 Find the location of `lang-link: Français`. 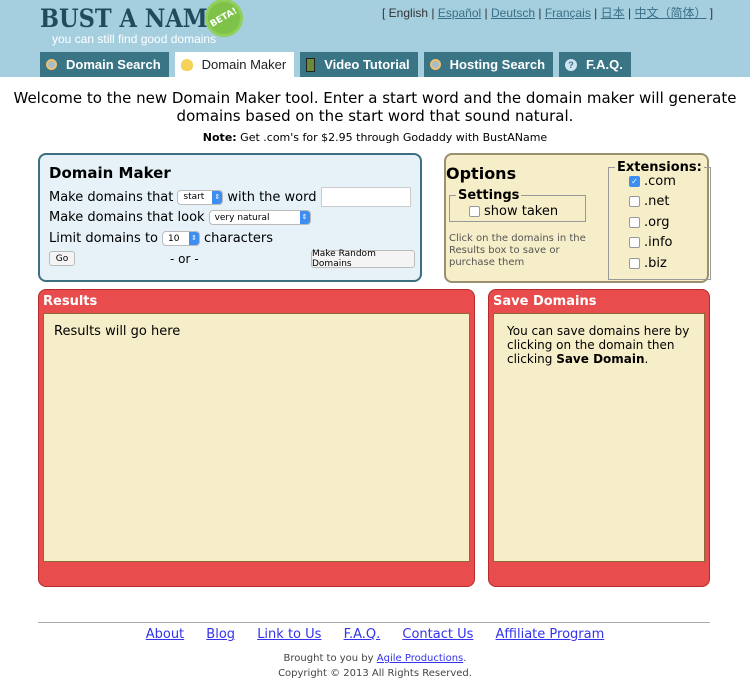

lang-link: Français is located at coordinates (568, 13).